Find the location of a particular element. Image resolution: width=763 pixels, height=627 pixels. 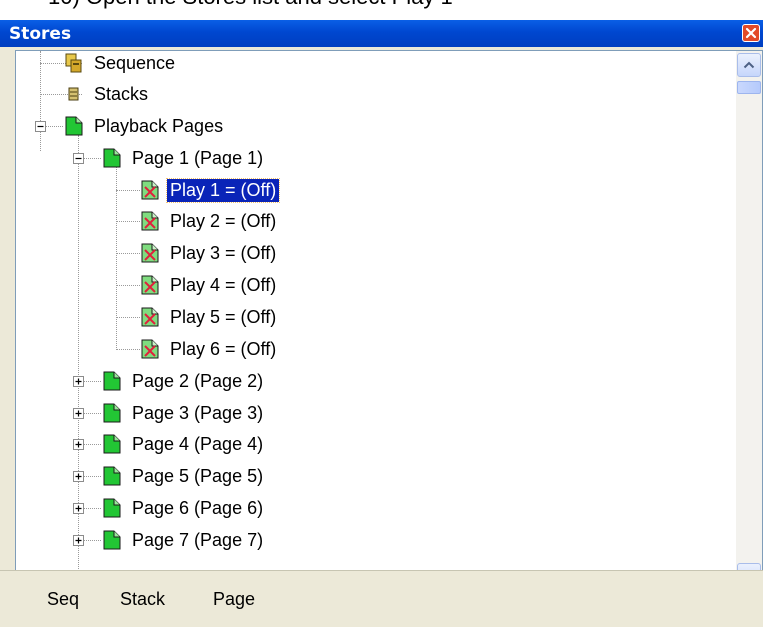

tree-item-page-6: Page 6 (Page 6) is located at coordinates (183, 508).